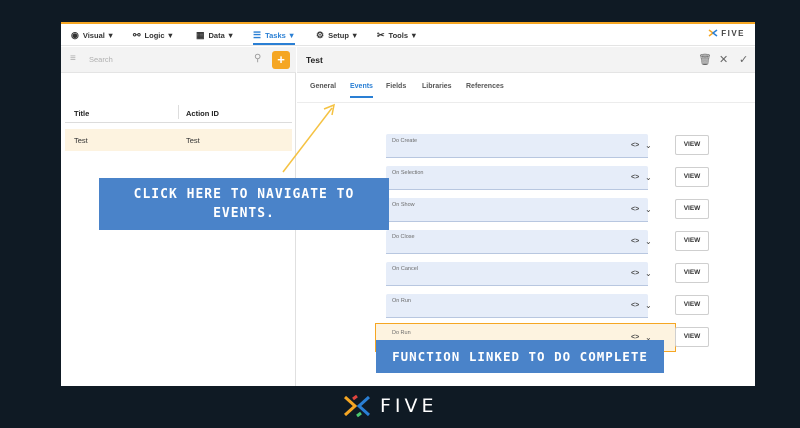 Image resolution: width=800 pixels, height=428 pixels. Describe the element at coordinates (396, 86) in the screenshot. I see `tab-fields: Fields` at that location.